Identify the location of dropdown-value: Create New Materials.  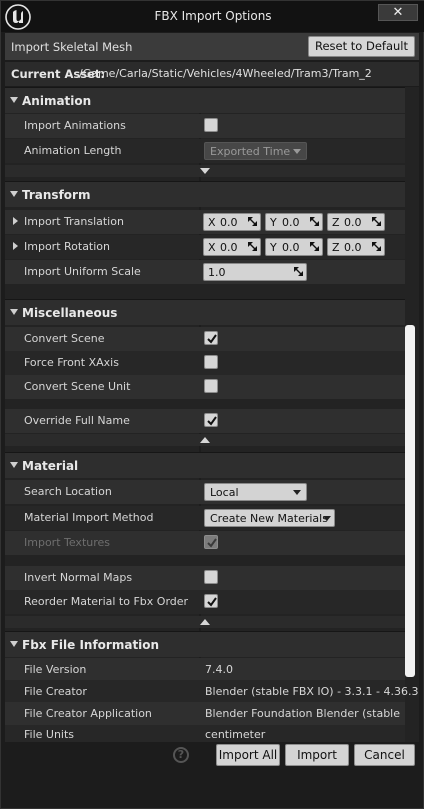
(269, 518).